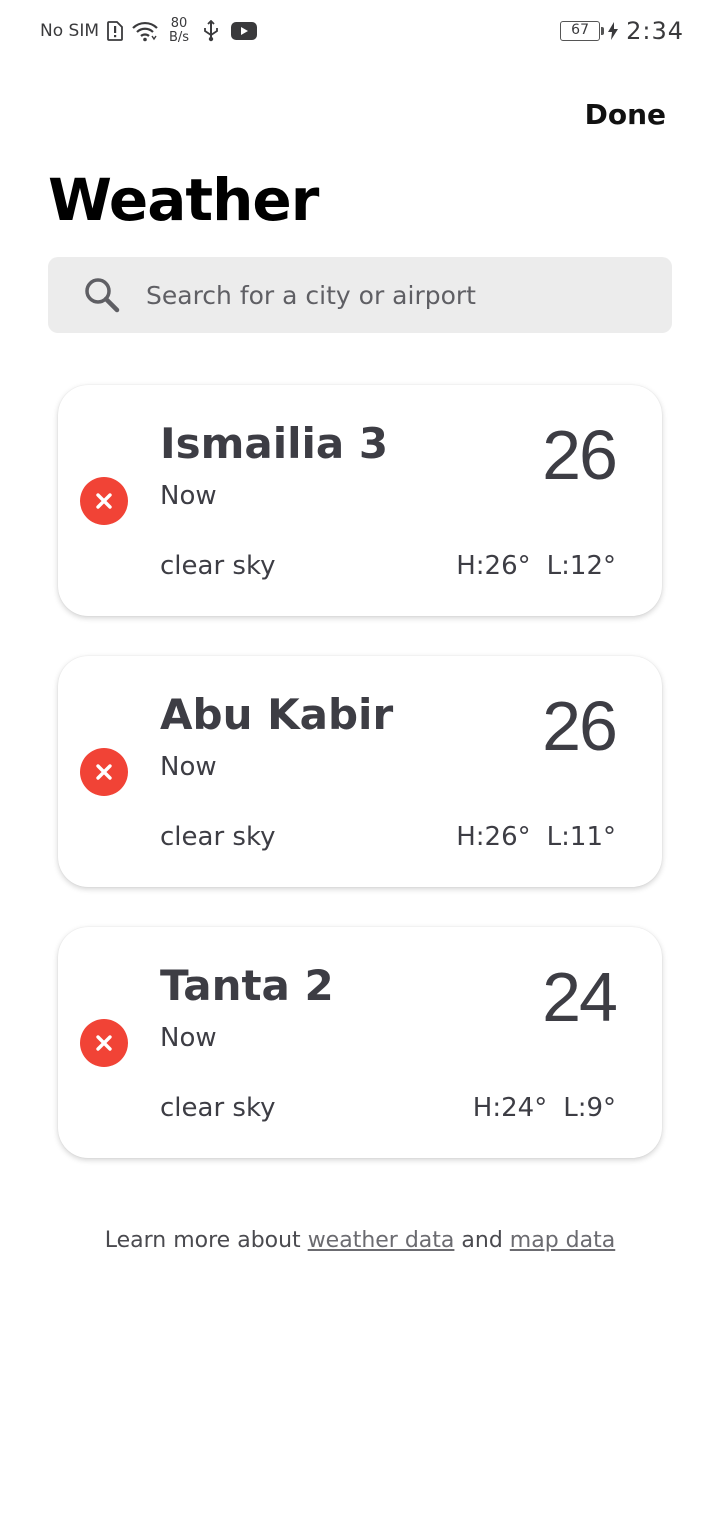 This screenshot has height=1520, width=720. I want to click on status-bar-left: No SIM 80 B/s, so click(149, 31).